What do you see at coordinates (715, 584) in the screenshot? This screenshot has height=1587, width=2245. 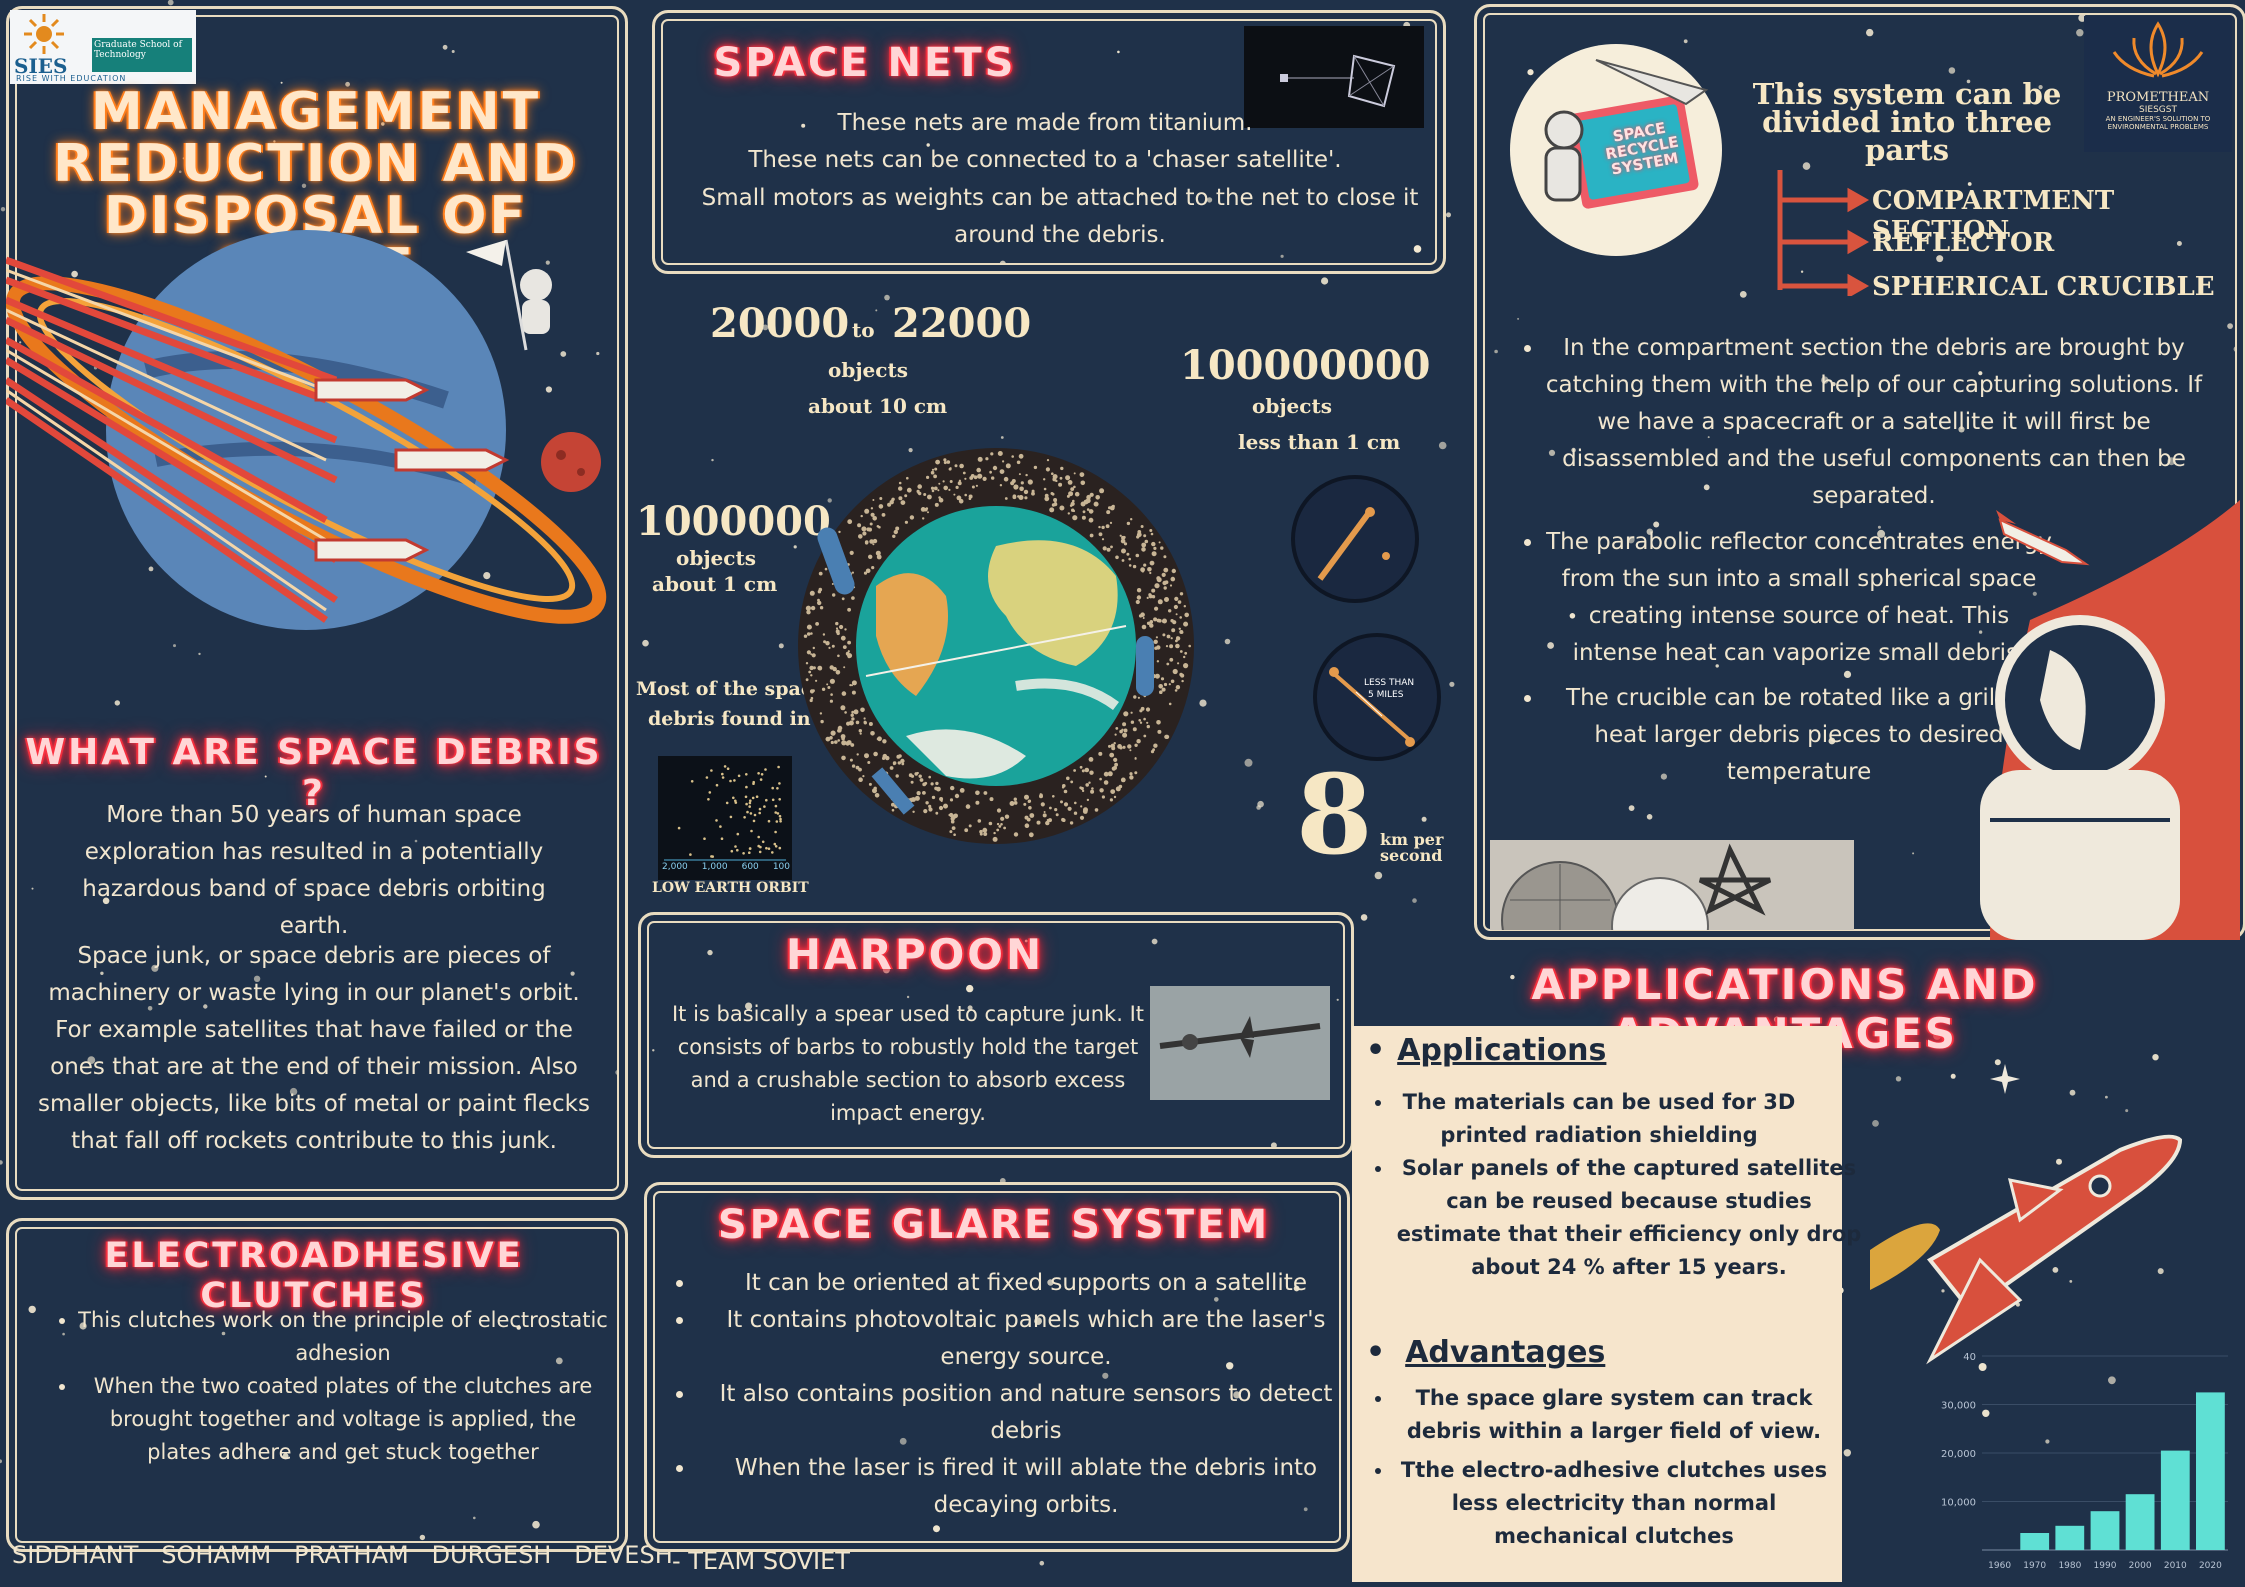 I see `stat-mid-size: about 1 cm` at bounding box center [715, 584].